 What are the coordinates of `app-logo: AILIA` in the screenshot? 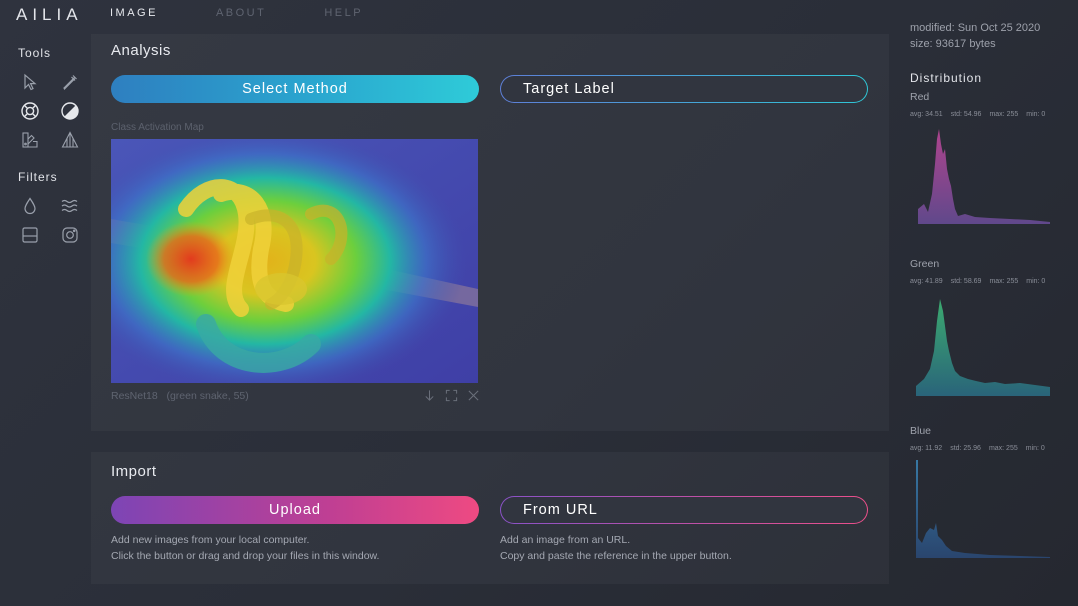 It's located at (49, 14).